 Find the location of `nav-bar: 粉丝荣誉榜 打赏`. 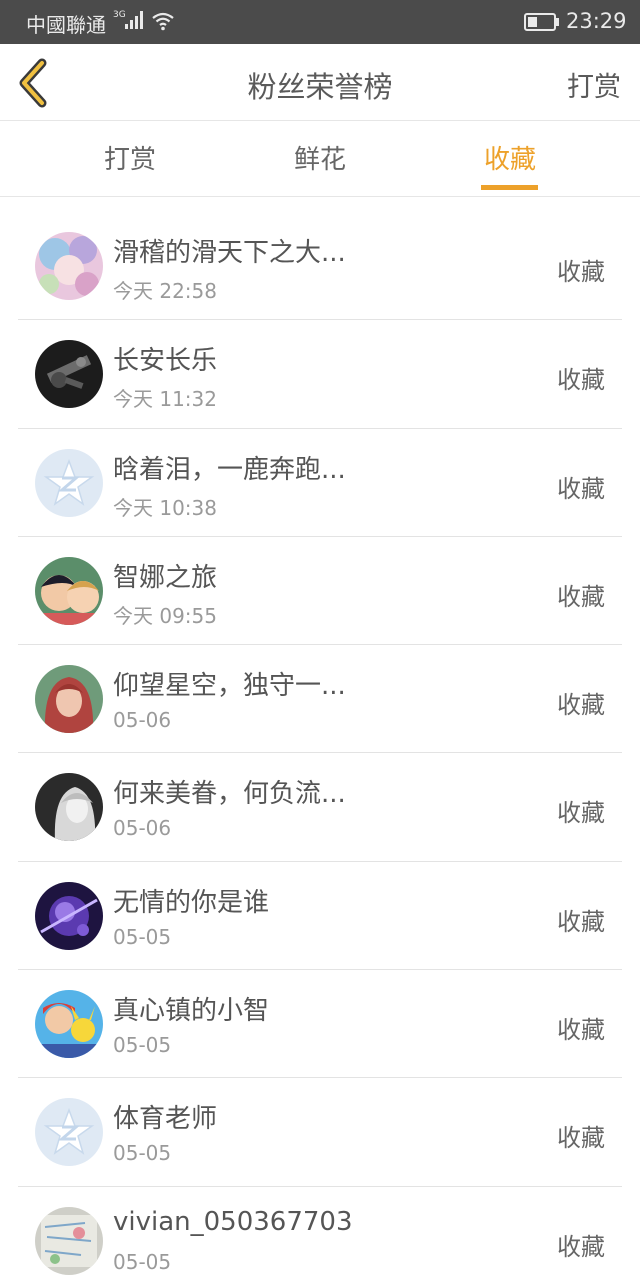

nav-bar: 粉丝荣誉榜 打赏 is located at coordinates (320, 82).